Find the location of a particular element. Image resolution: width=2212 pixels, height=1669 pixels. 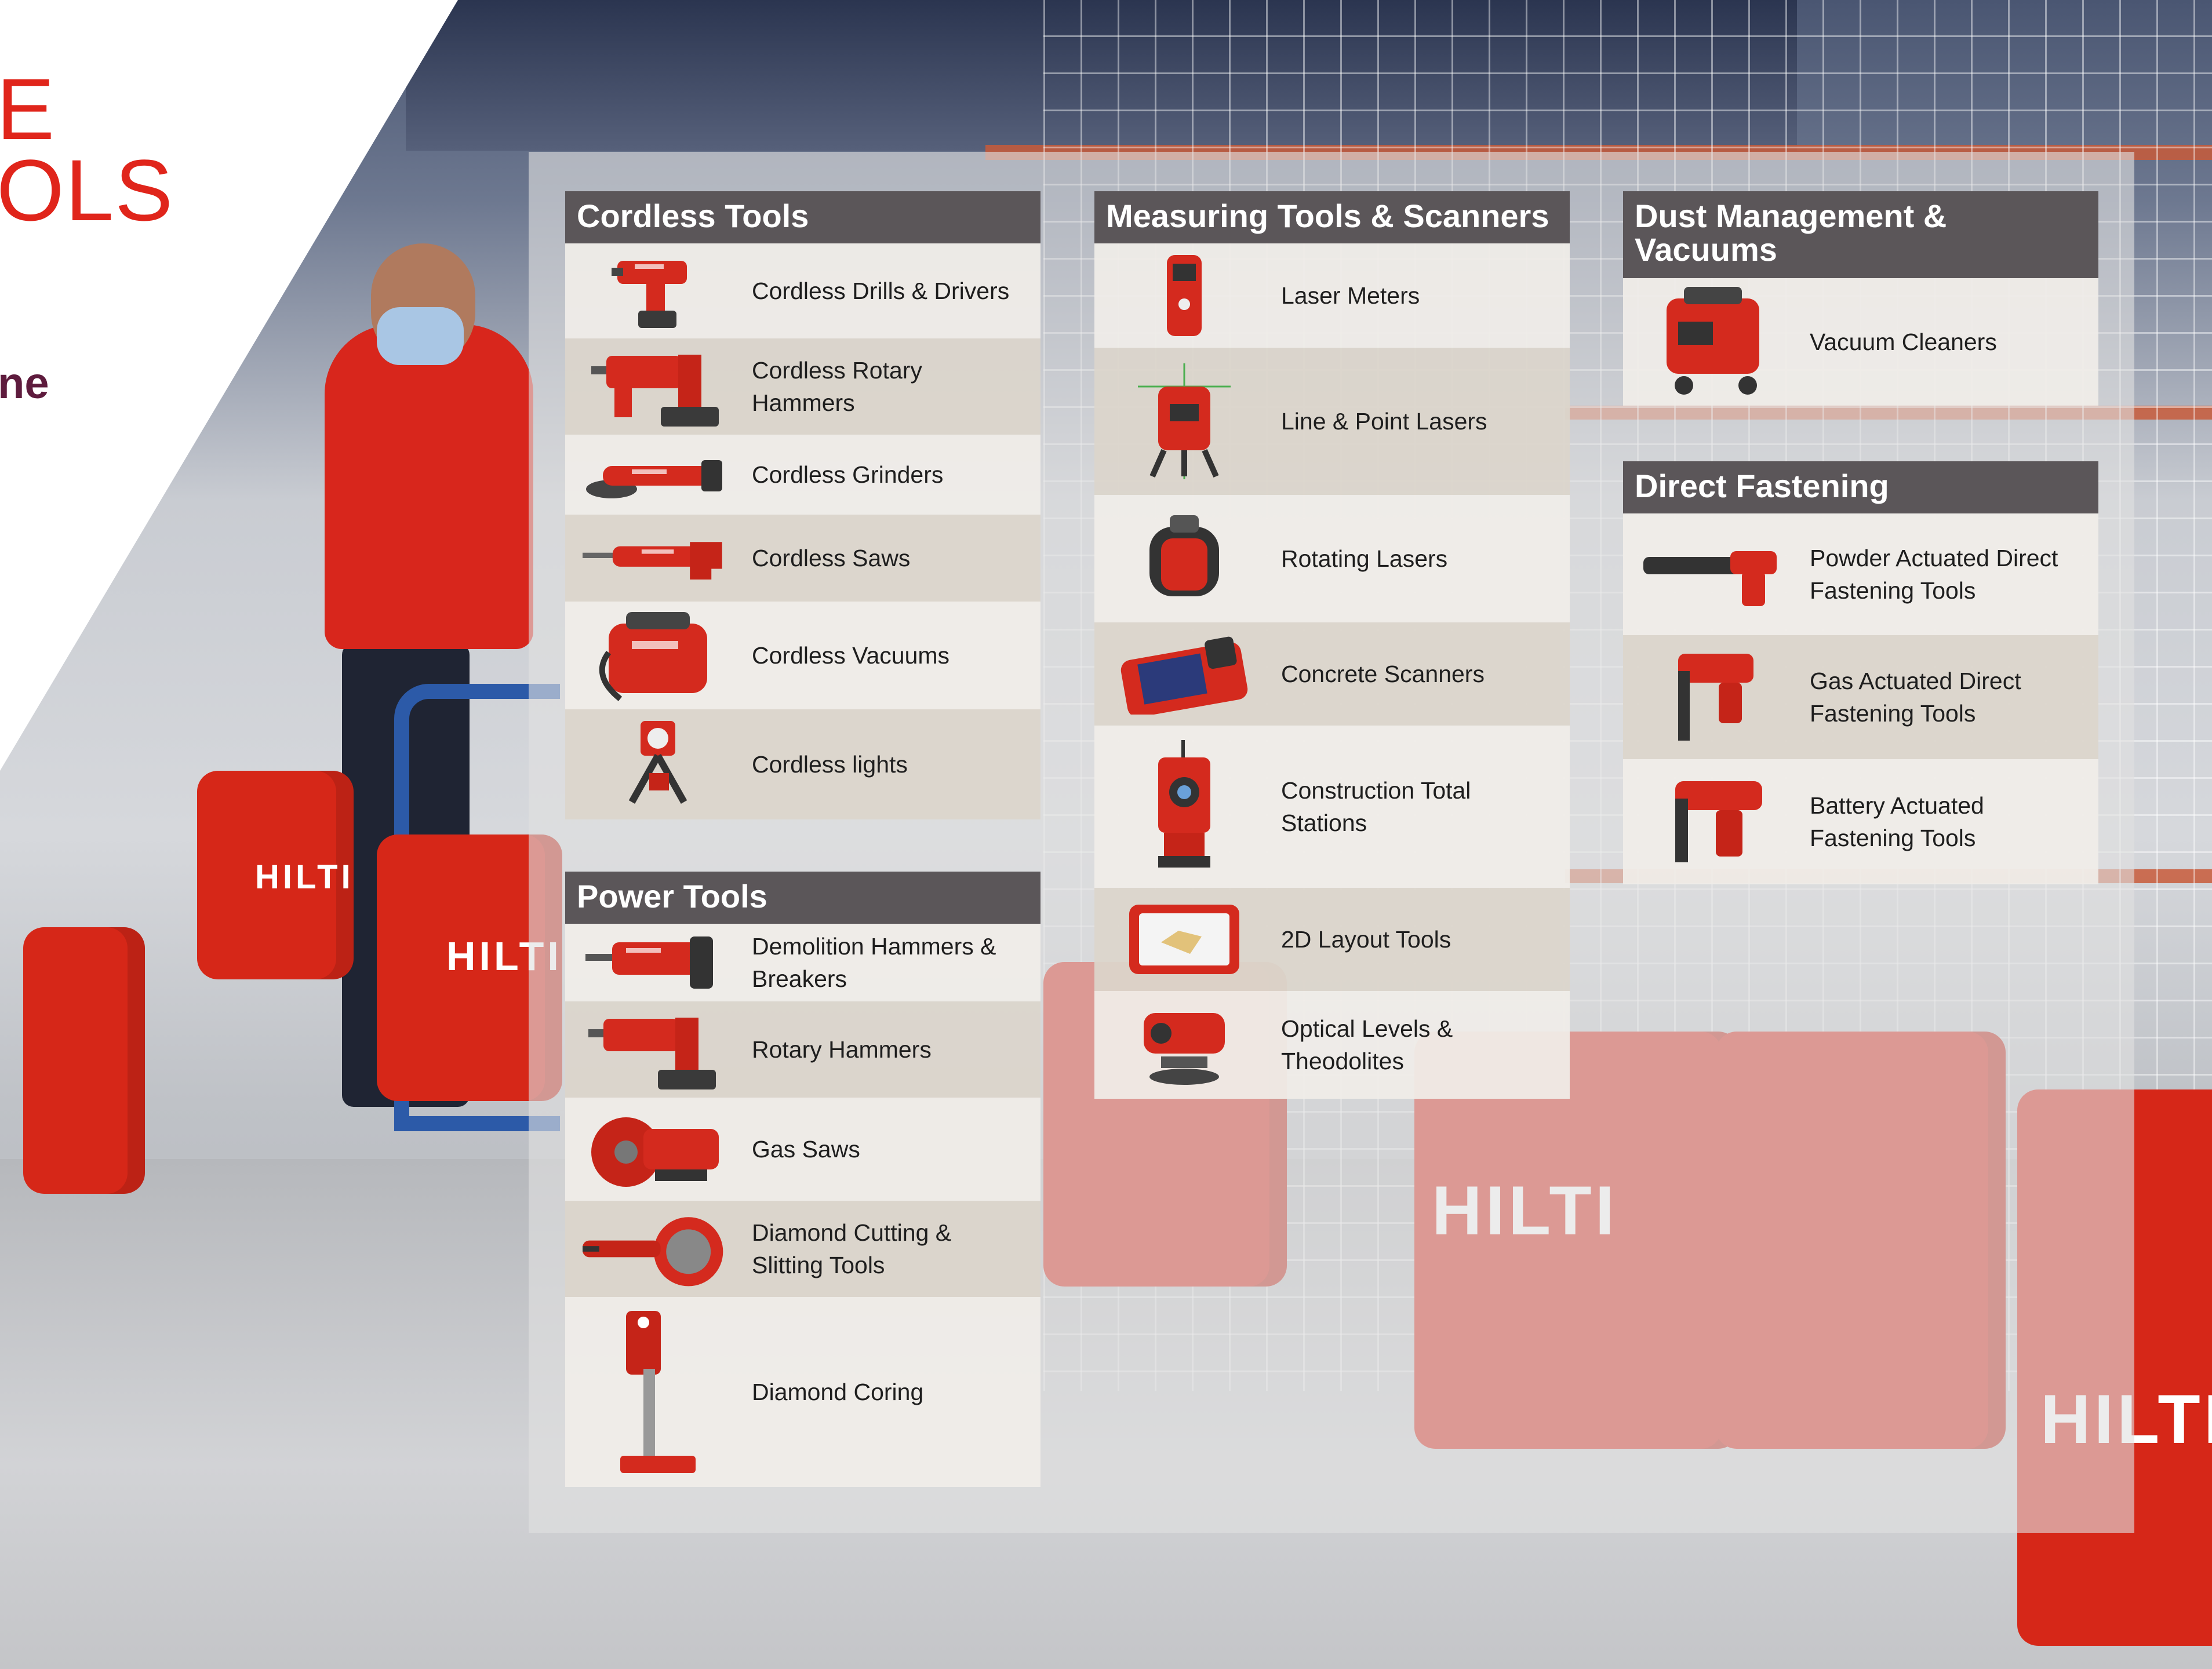

tablet-icon is located at coordinates (1184, 939).